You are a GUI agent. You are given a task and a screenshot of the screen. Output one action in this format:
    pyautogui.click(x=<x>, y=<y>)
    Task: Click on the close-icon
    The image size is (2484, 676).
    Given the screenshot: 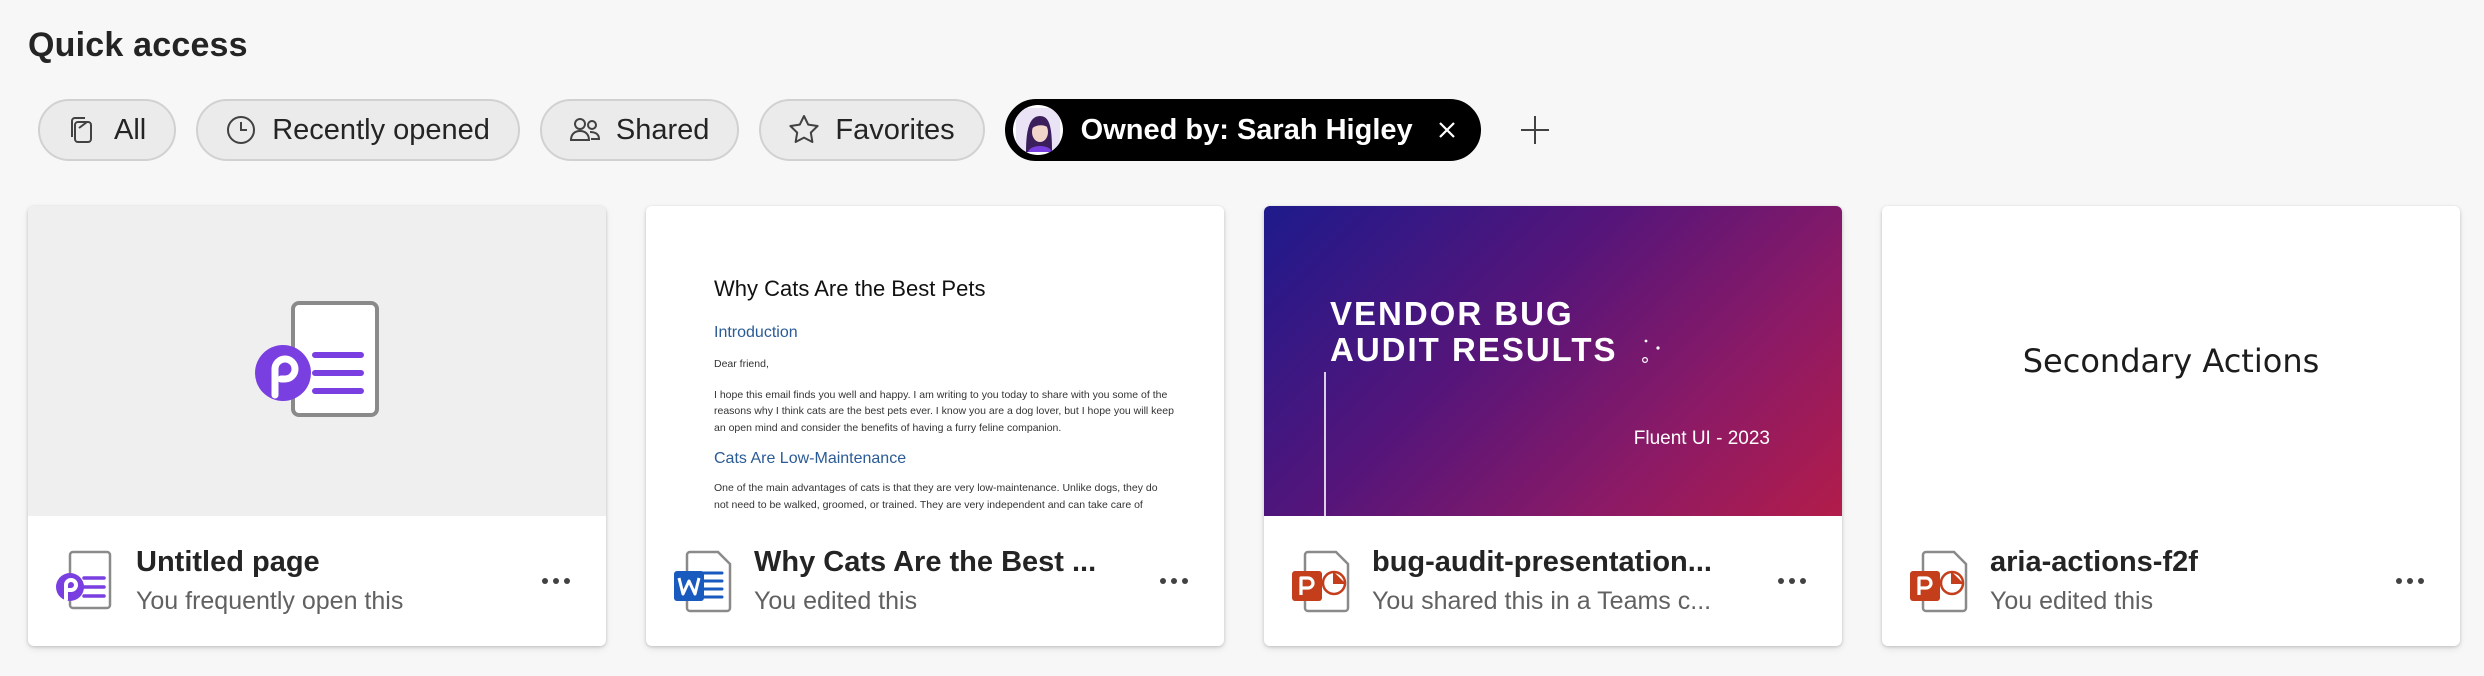 What is the action you would take?
    pyautogui.click(x=1447, y=130)
    